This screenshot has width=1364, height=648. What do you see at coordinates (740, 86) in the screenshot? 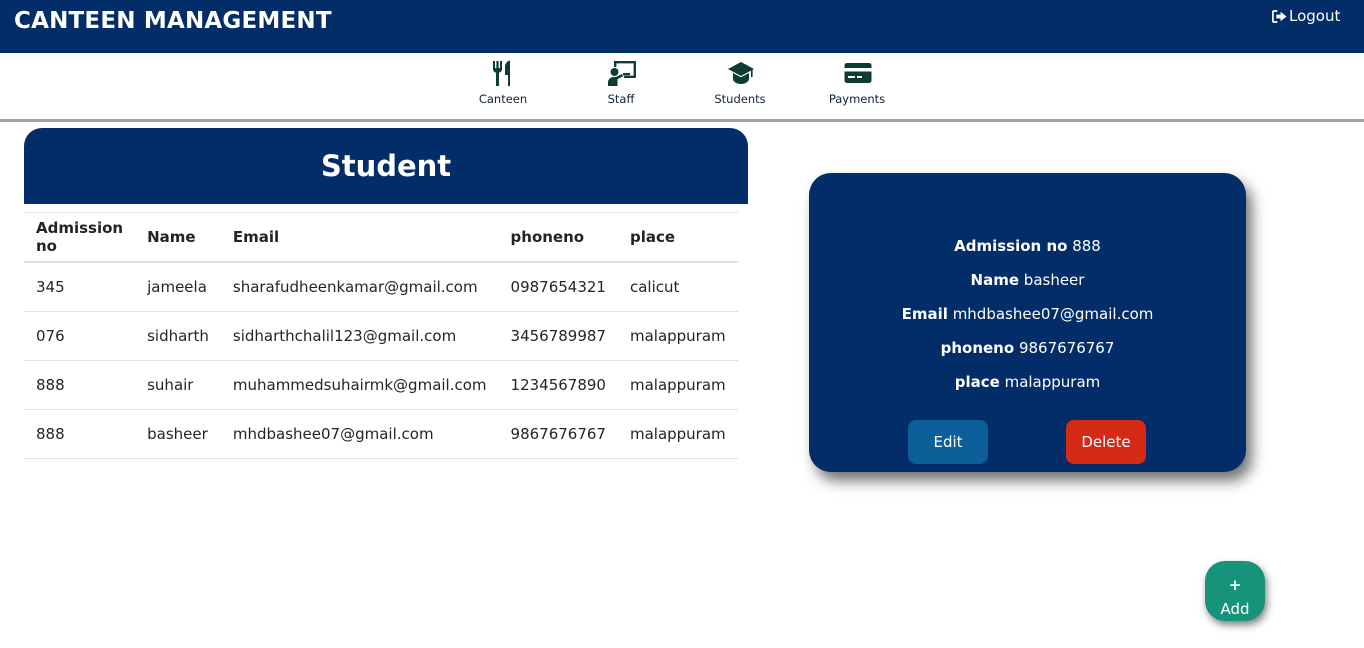
I see `nav-item-students: Students` at bounding box center [740, 86].